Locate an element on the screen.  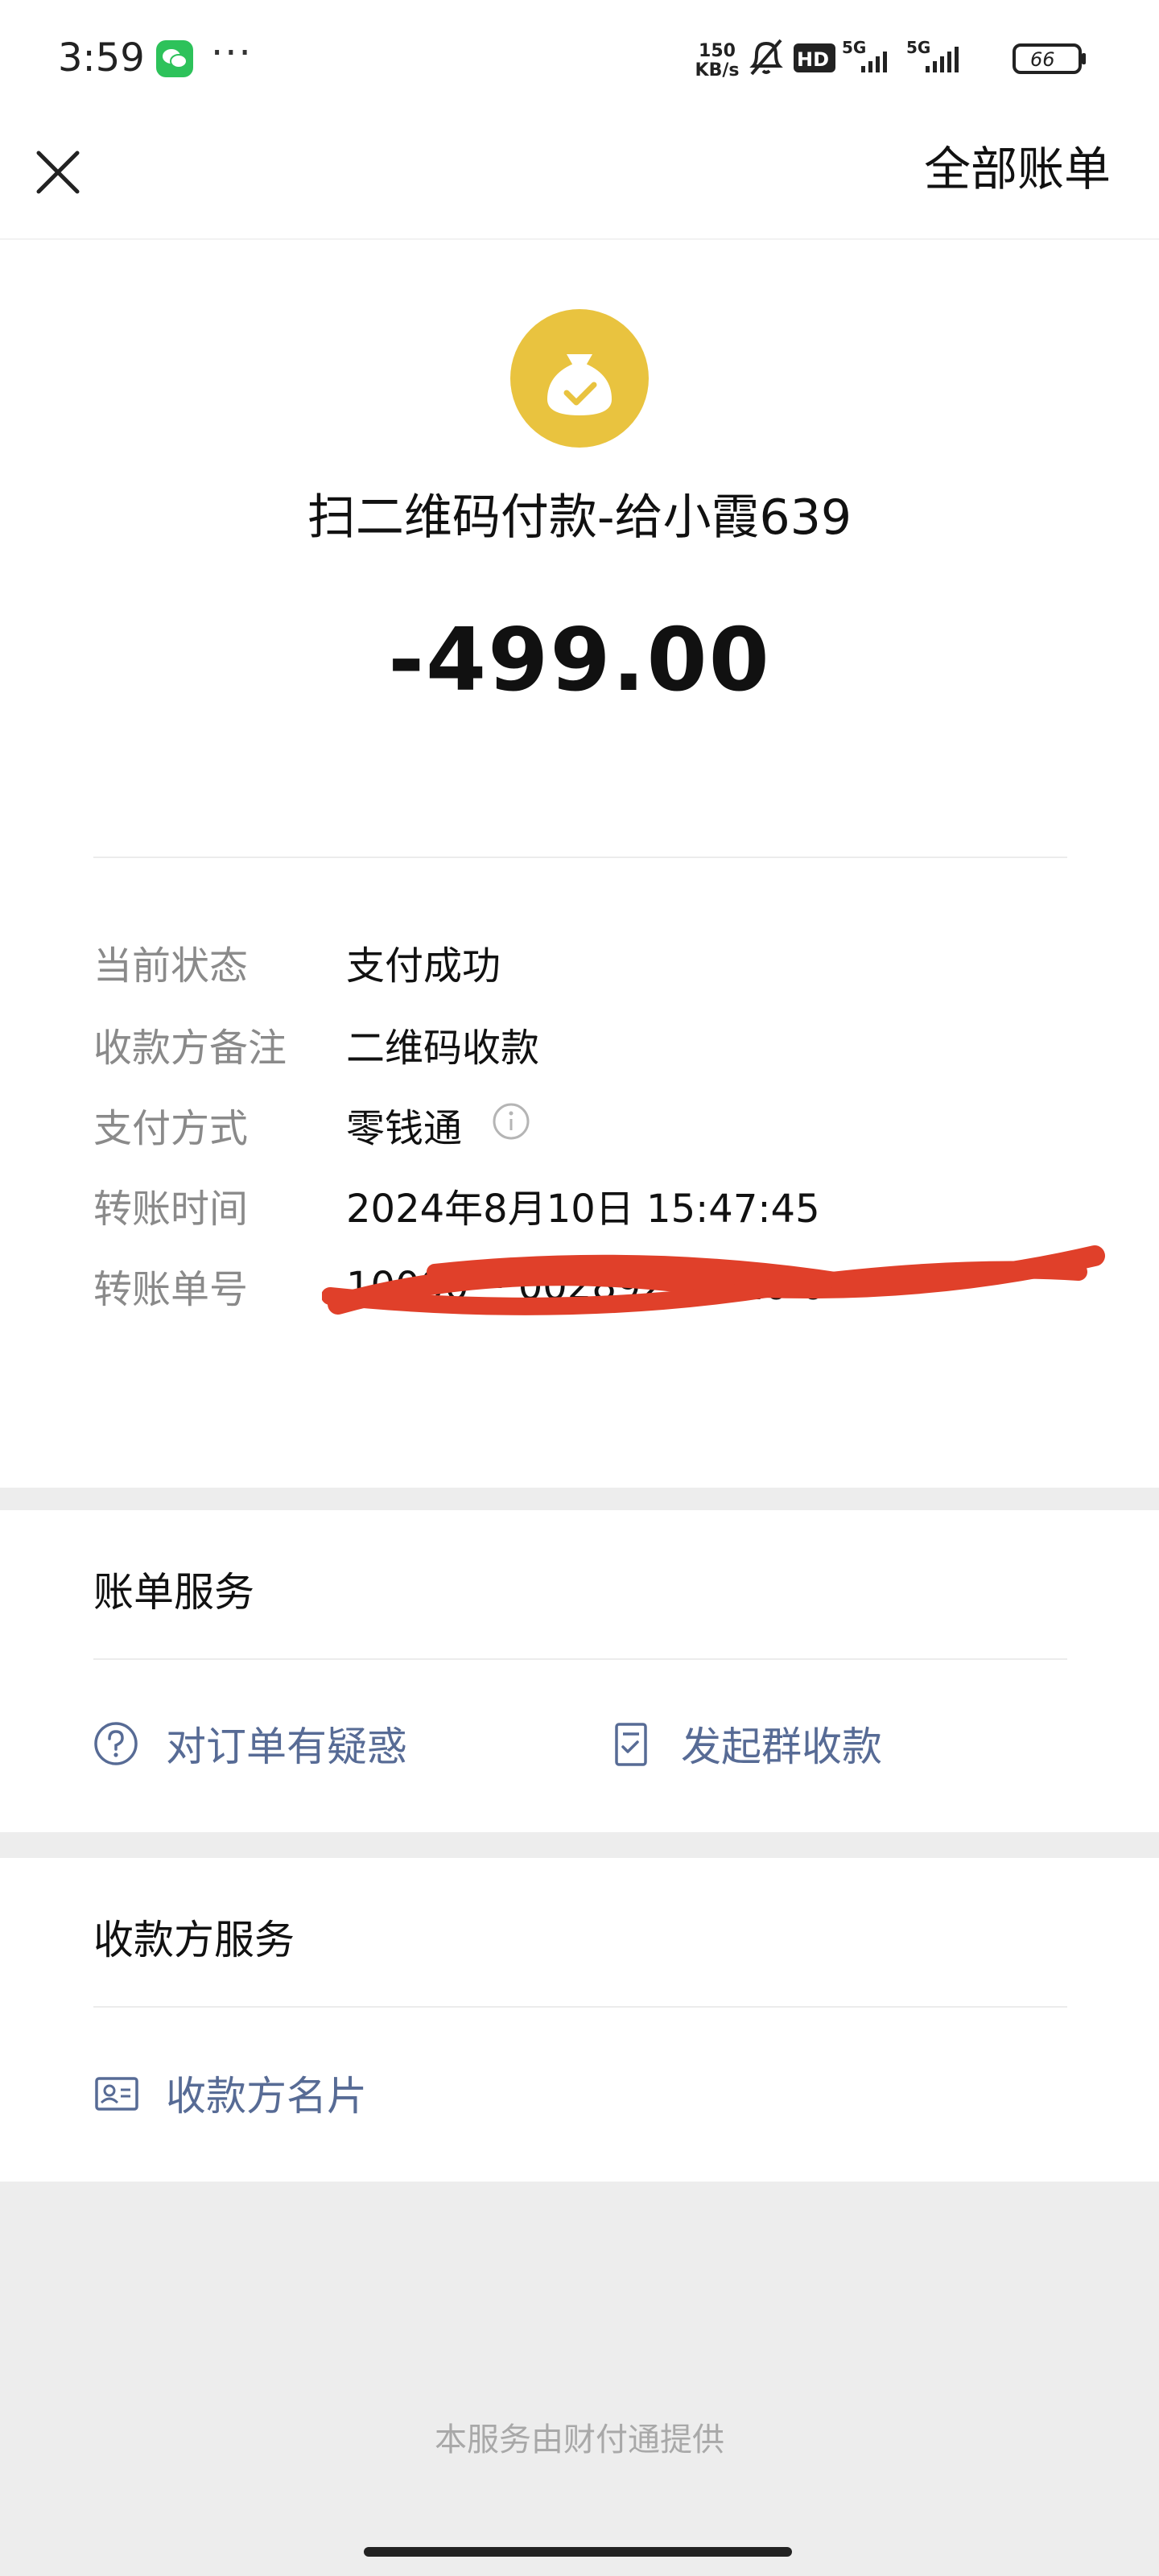
detail-row-status: 当前状态 支付成功 is located at coordinates (580, 962).